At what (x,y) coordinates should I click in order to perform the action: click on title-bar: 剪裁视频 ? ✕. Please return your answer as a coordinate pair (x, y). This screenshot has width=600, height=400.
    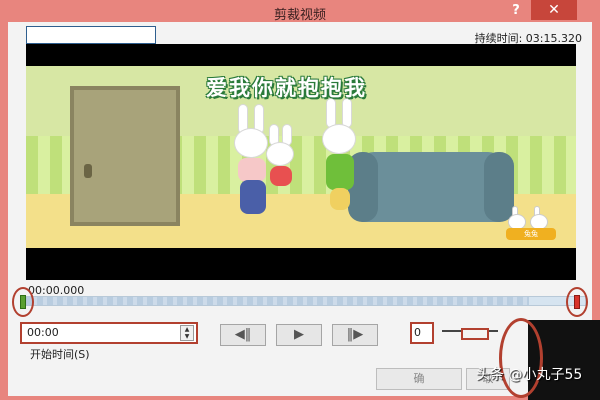
    Looking at the image, I should click on (300, 12).